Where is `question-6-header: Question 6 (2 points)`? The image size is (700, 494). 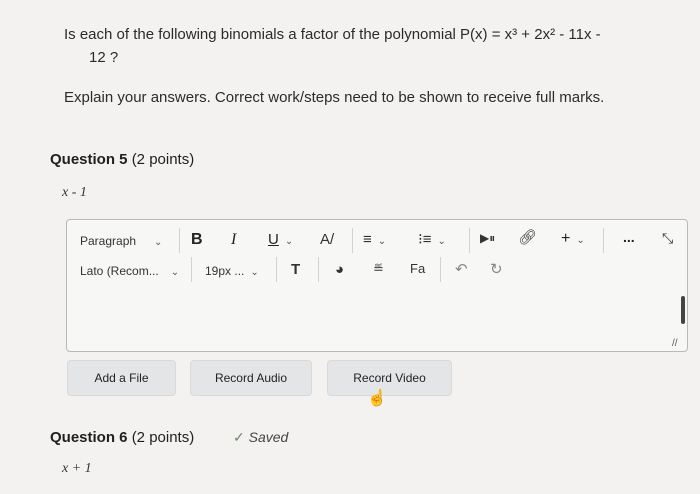
question-6-header: Question 6 (2 points) is located at coordinates (122, 437).